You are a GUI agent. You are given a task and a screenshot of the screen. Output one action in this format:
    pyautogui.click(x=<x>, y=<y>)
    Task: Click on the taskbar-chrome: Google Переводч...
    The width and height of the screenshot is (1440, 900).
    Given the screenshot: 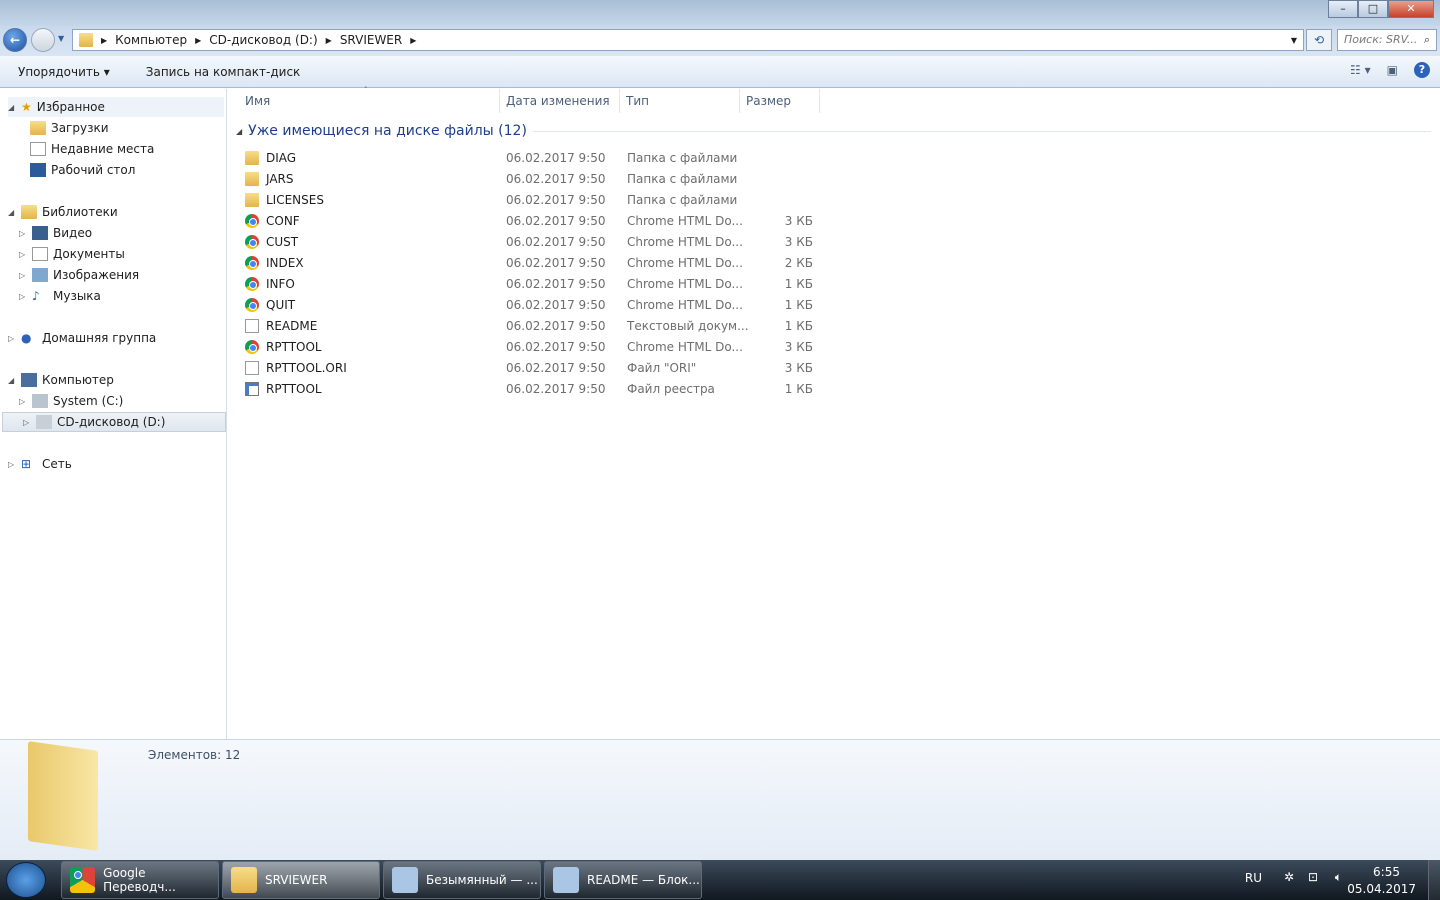 What is the action you would take?
    pyautogui.click(x=140, y=880)
    